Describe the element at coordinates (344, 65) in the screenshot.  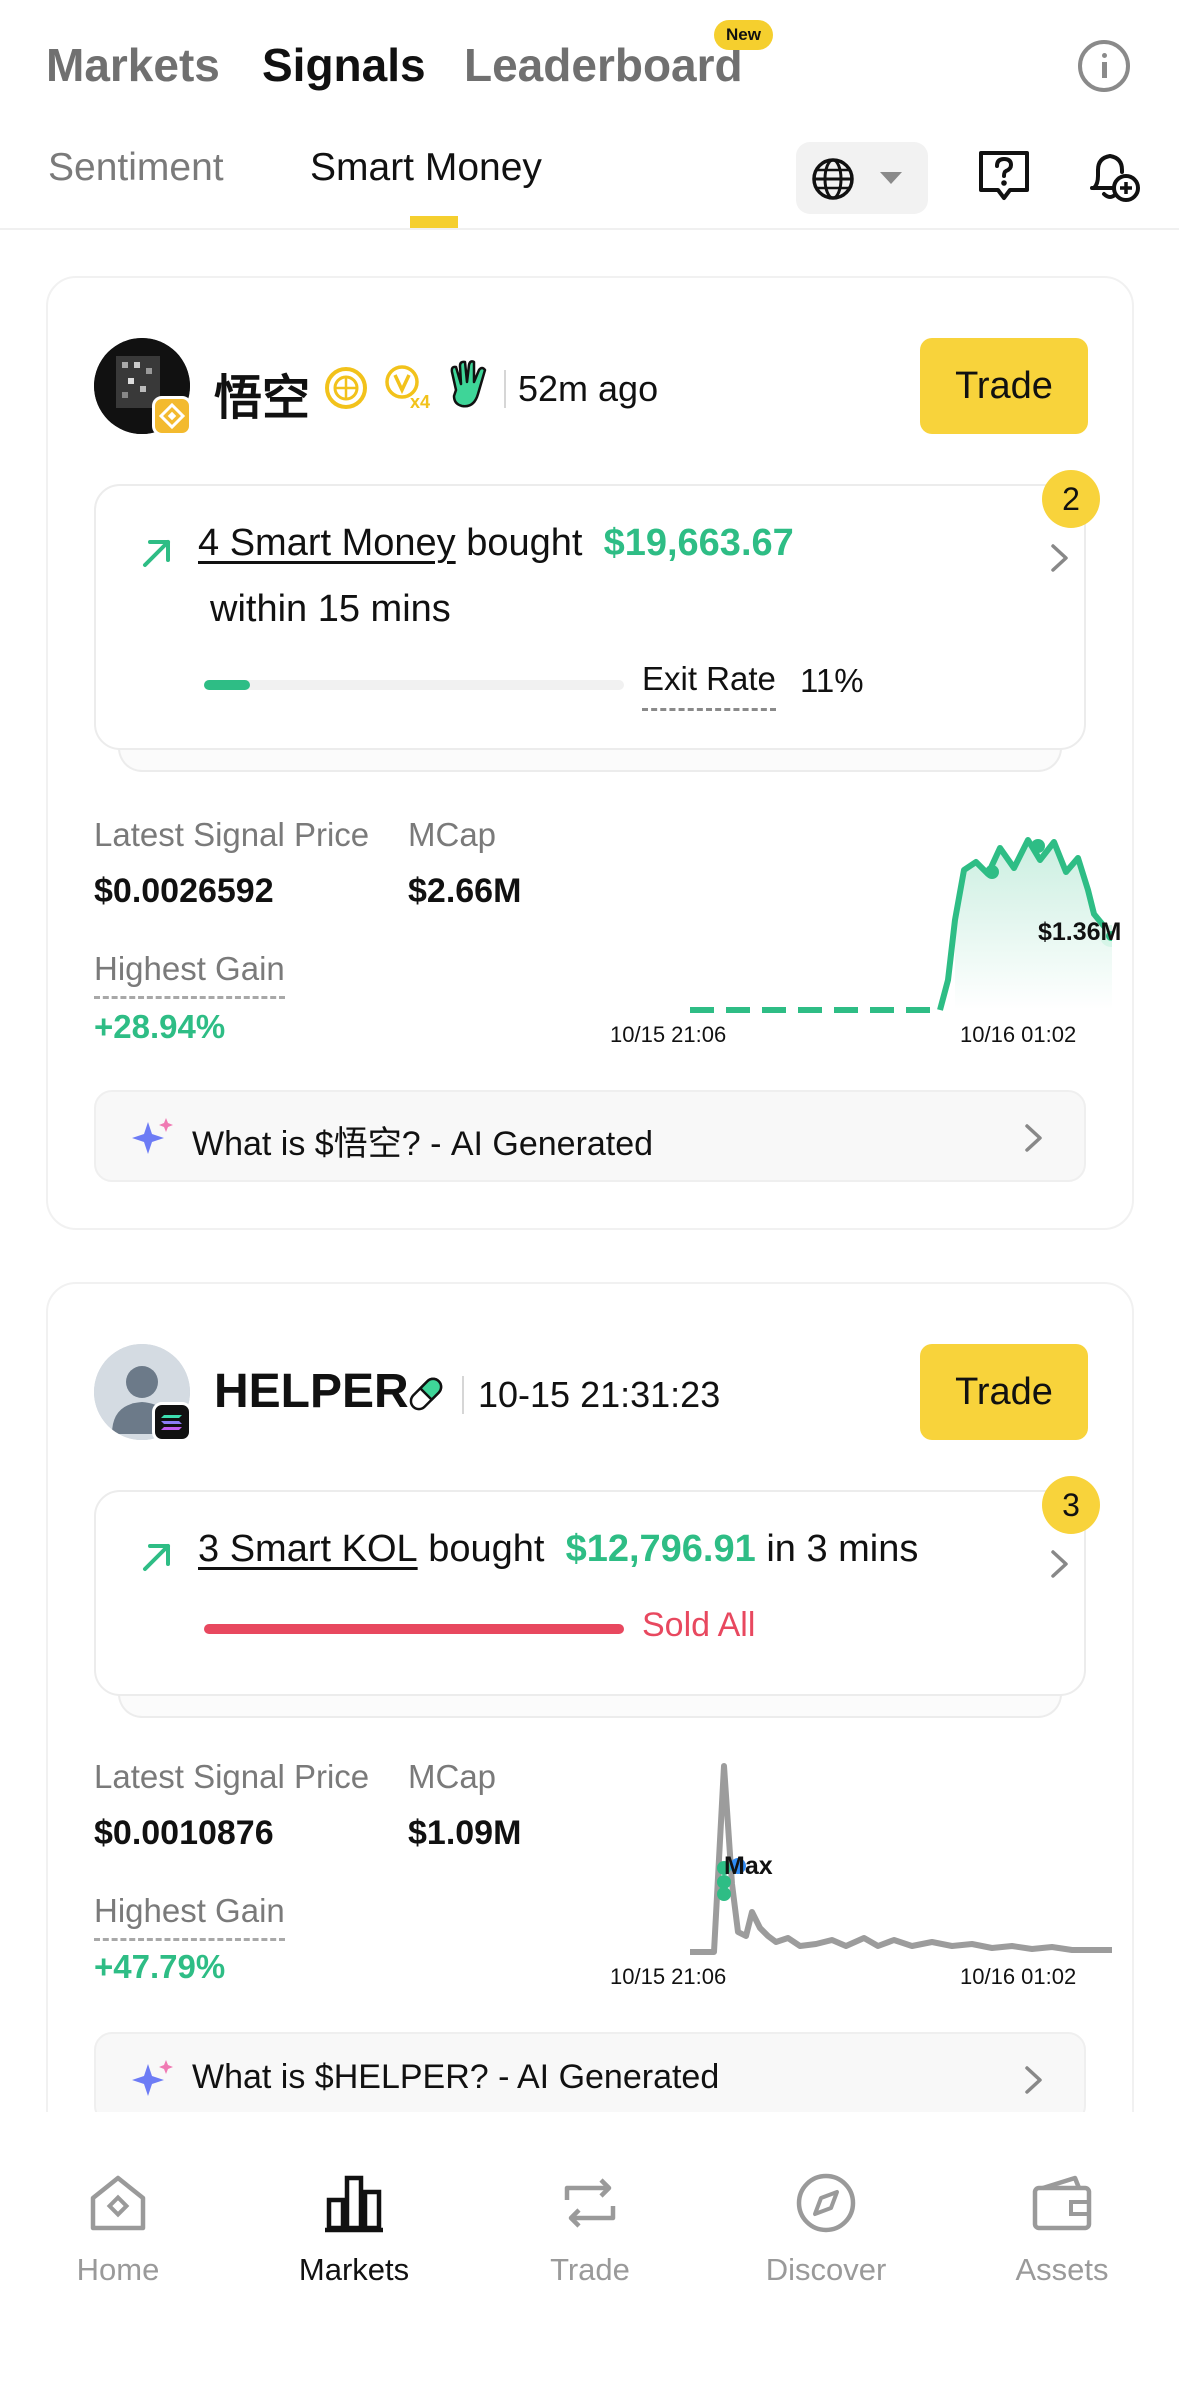
I see `tab-signals: Signals` at that location.